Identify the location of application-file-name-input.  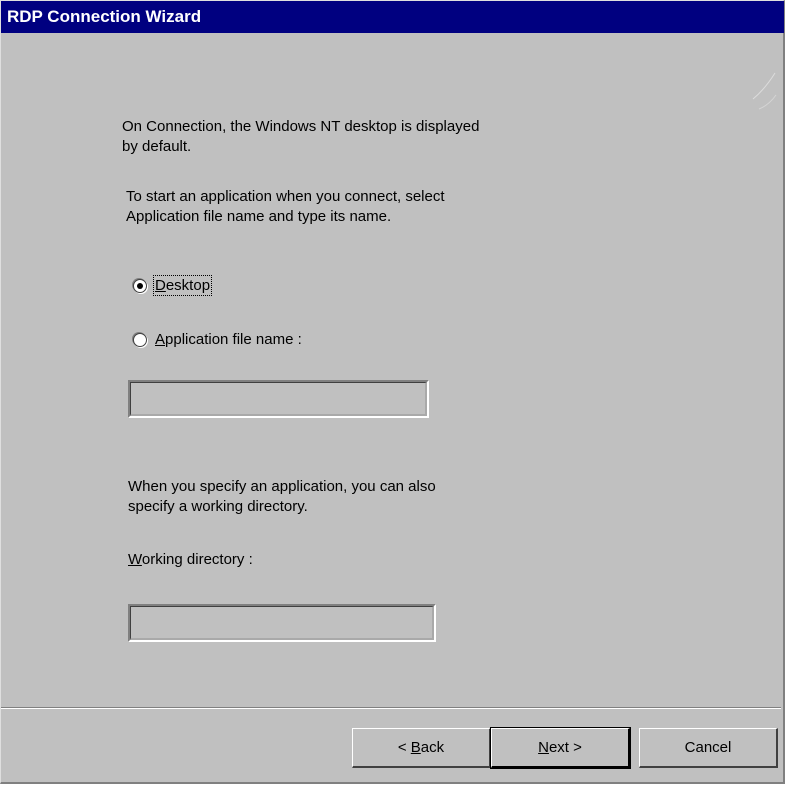
(278, 399).